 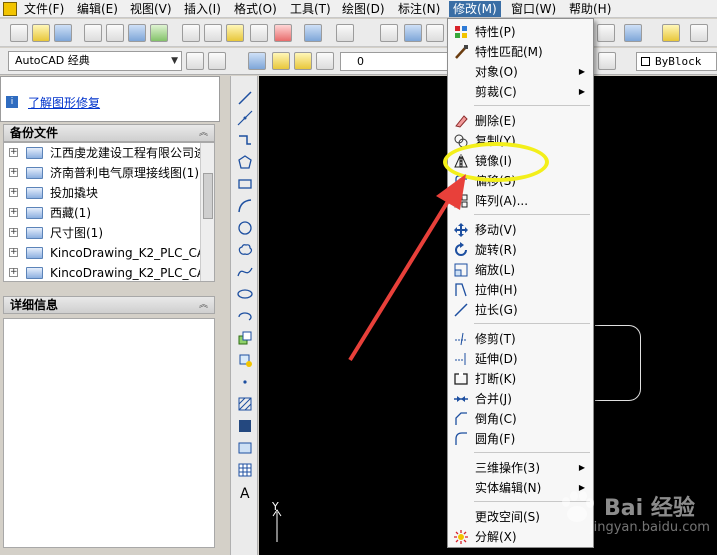 What do you see at coordinates (245, 228) in the screenshot?
I see `circle-icon` at bounding box center [245, 228].